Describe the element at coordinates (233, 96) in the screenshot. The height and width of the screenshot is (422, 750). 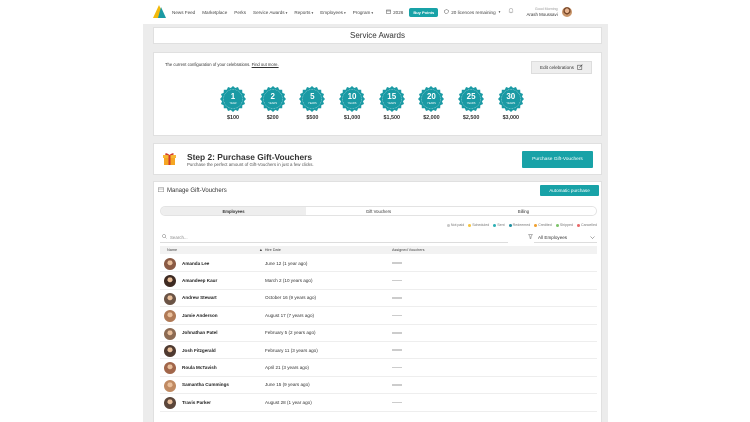
I see `badge-years: 1` at that location.